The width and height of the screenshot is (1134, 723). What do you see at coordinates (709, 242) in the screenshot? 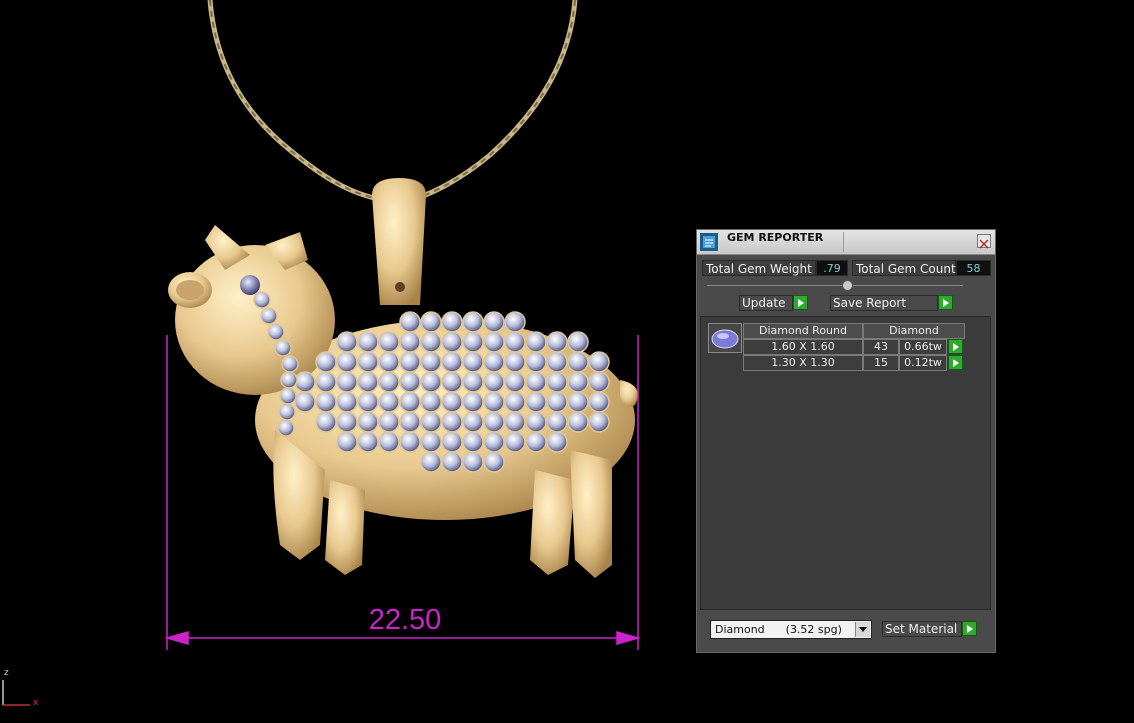
I see `gem-reporter-icon` at bounding box center [709, 242].